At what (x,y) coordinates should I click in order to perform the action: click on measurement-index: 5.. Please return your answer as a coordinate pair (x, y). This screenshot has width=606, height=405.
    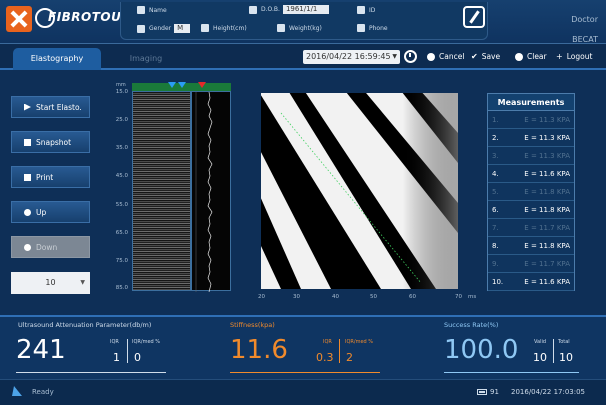
    Looking at the image, I should click on (495, 191).